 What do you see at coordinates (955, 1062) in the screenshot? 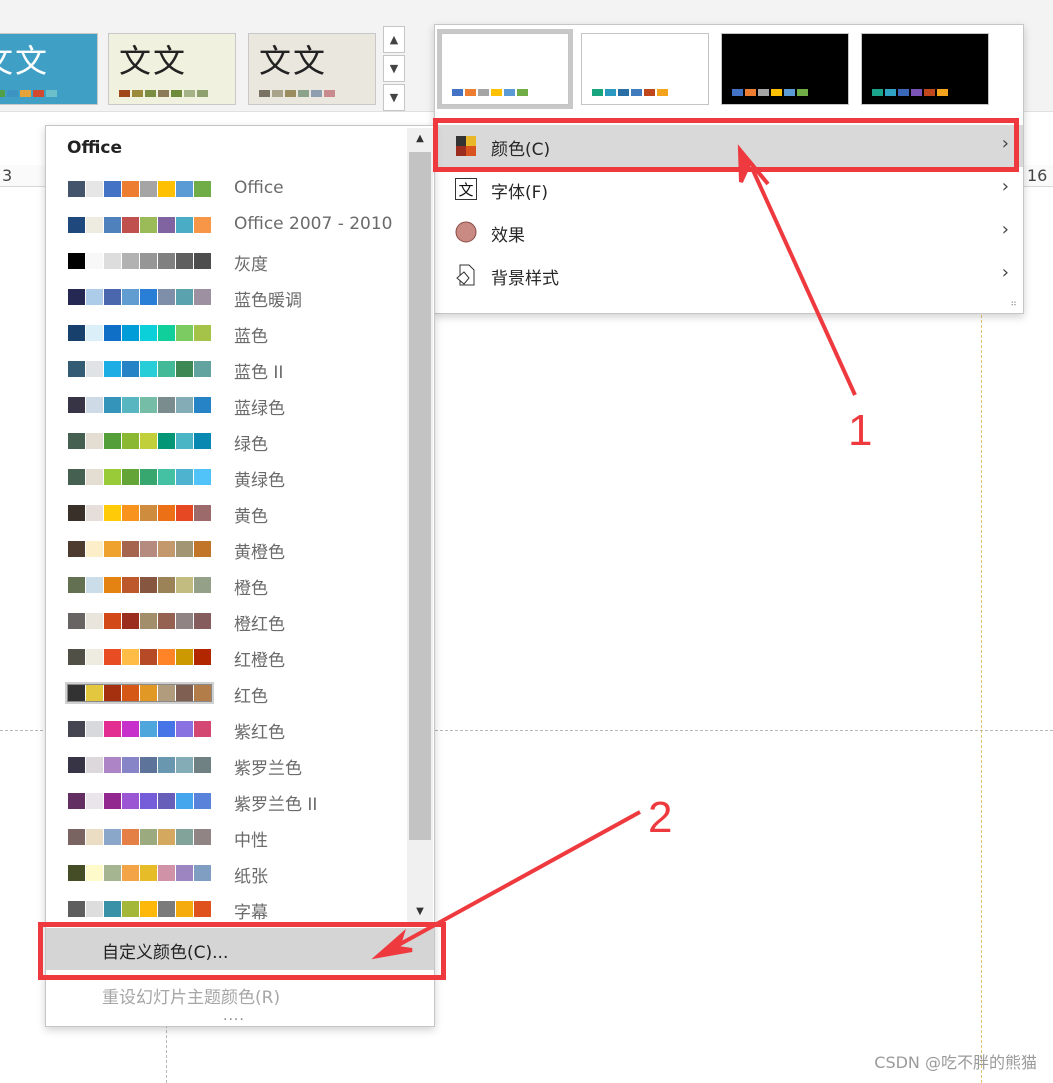
I see `watermark: CSDN @吃不胖的熊猫` at bounding box center [955, 1062].